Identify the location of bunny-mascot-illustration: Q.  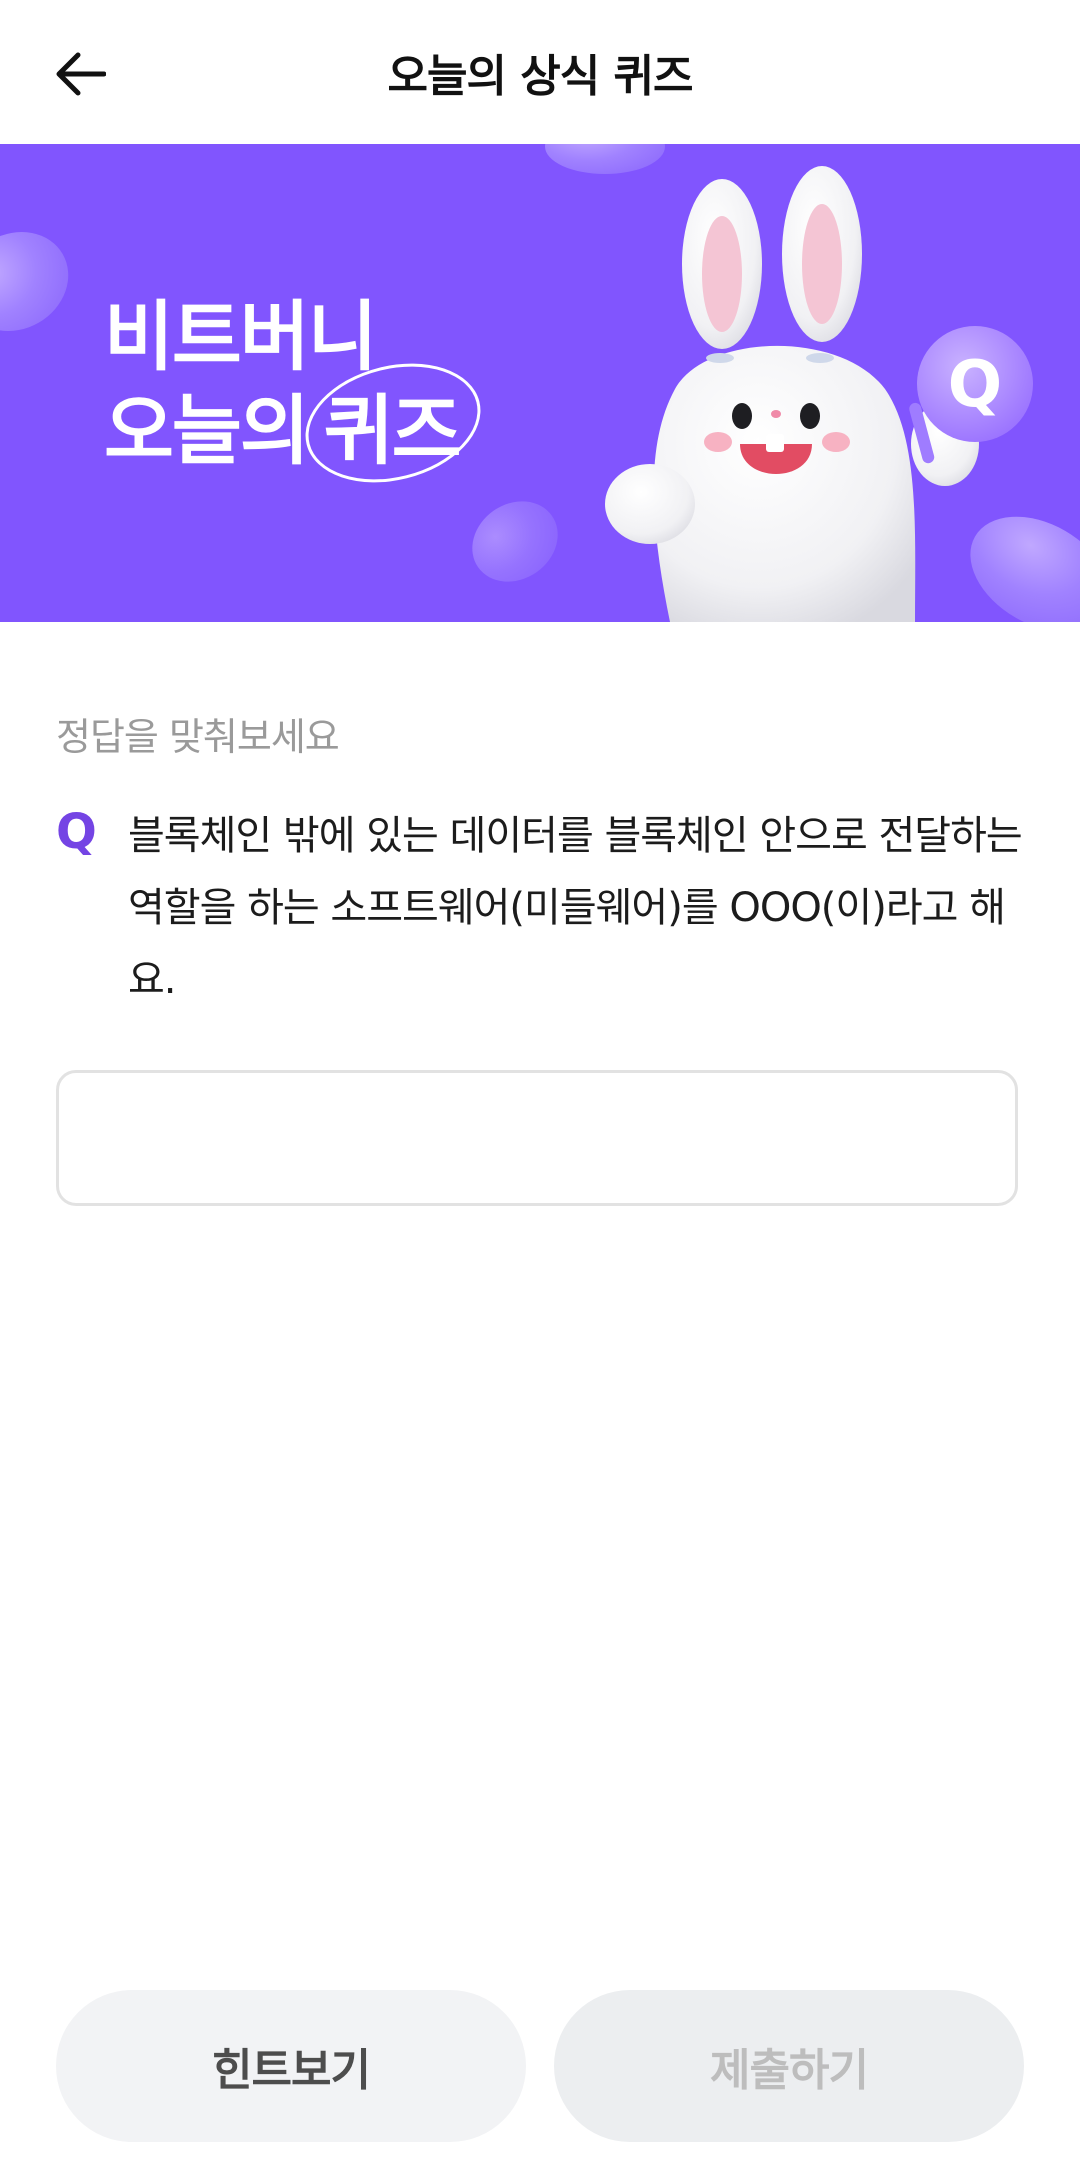
(819, 394).